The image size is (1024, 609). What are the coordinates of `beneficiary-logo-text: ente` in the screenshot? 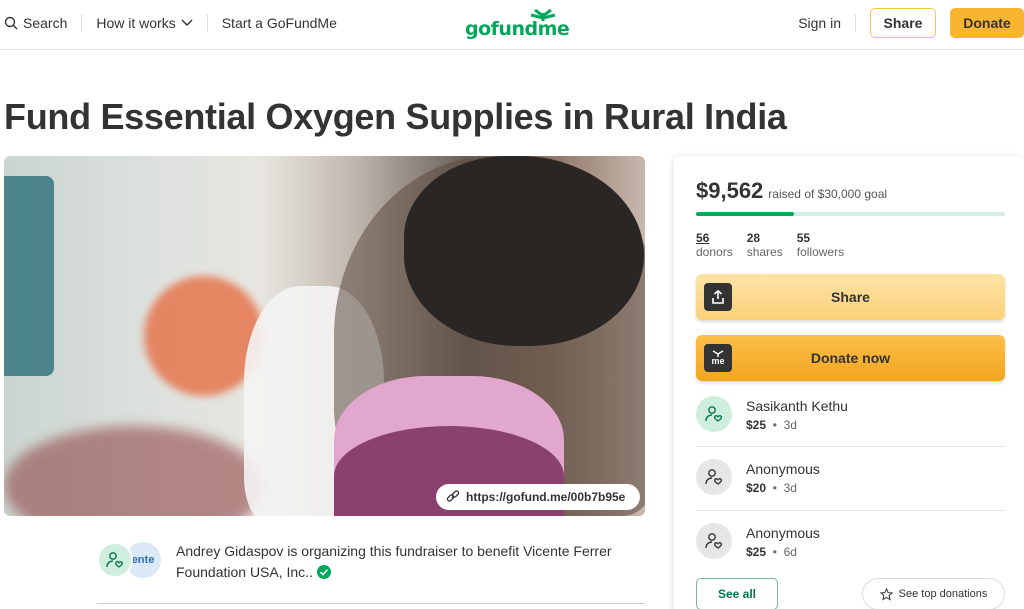 It's located at (143, 560).